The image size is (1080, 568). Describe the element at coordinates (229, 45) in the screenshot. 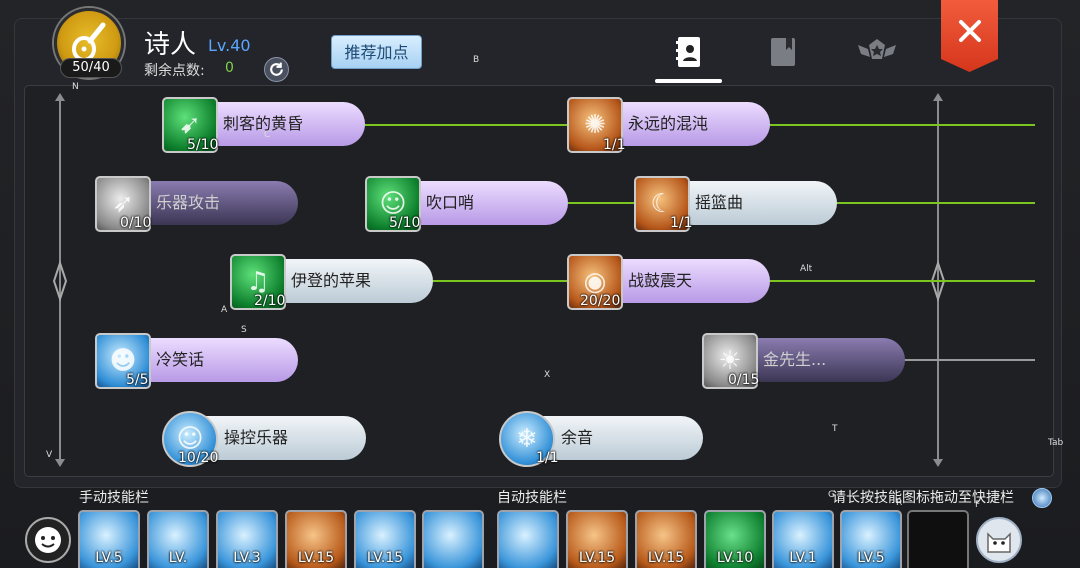

I see `class-level: Lv.40` at that location.